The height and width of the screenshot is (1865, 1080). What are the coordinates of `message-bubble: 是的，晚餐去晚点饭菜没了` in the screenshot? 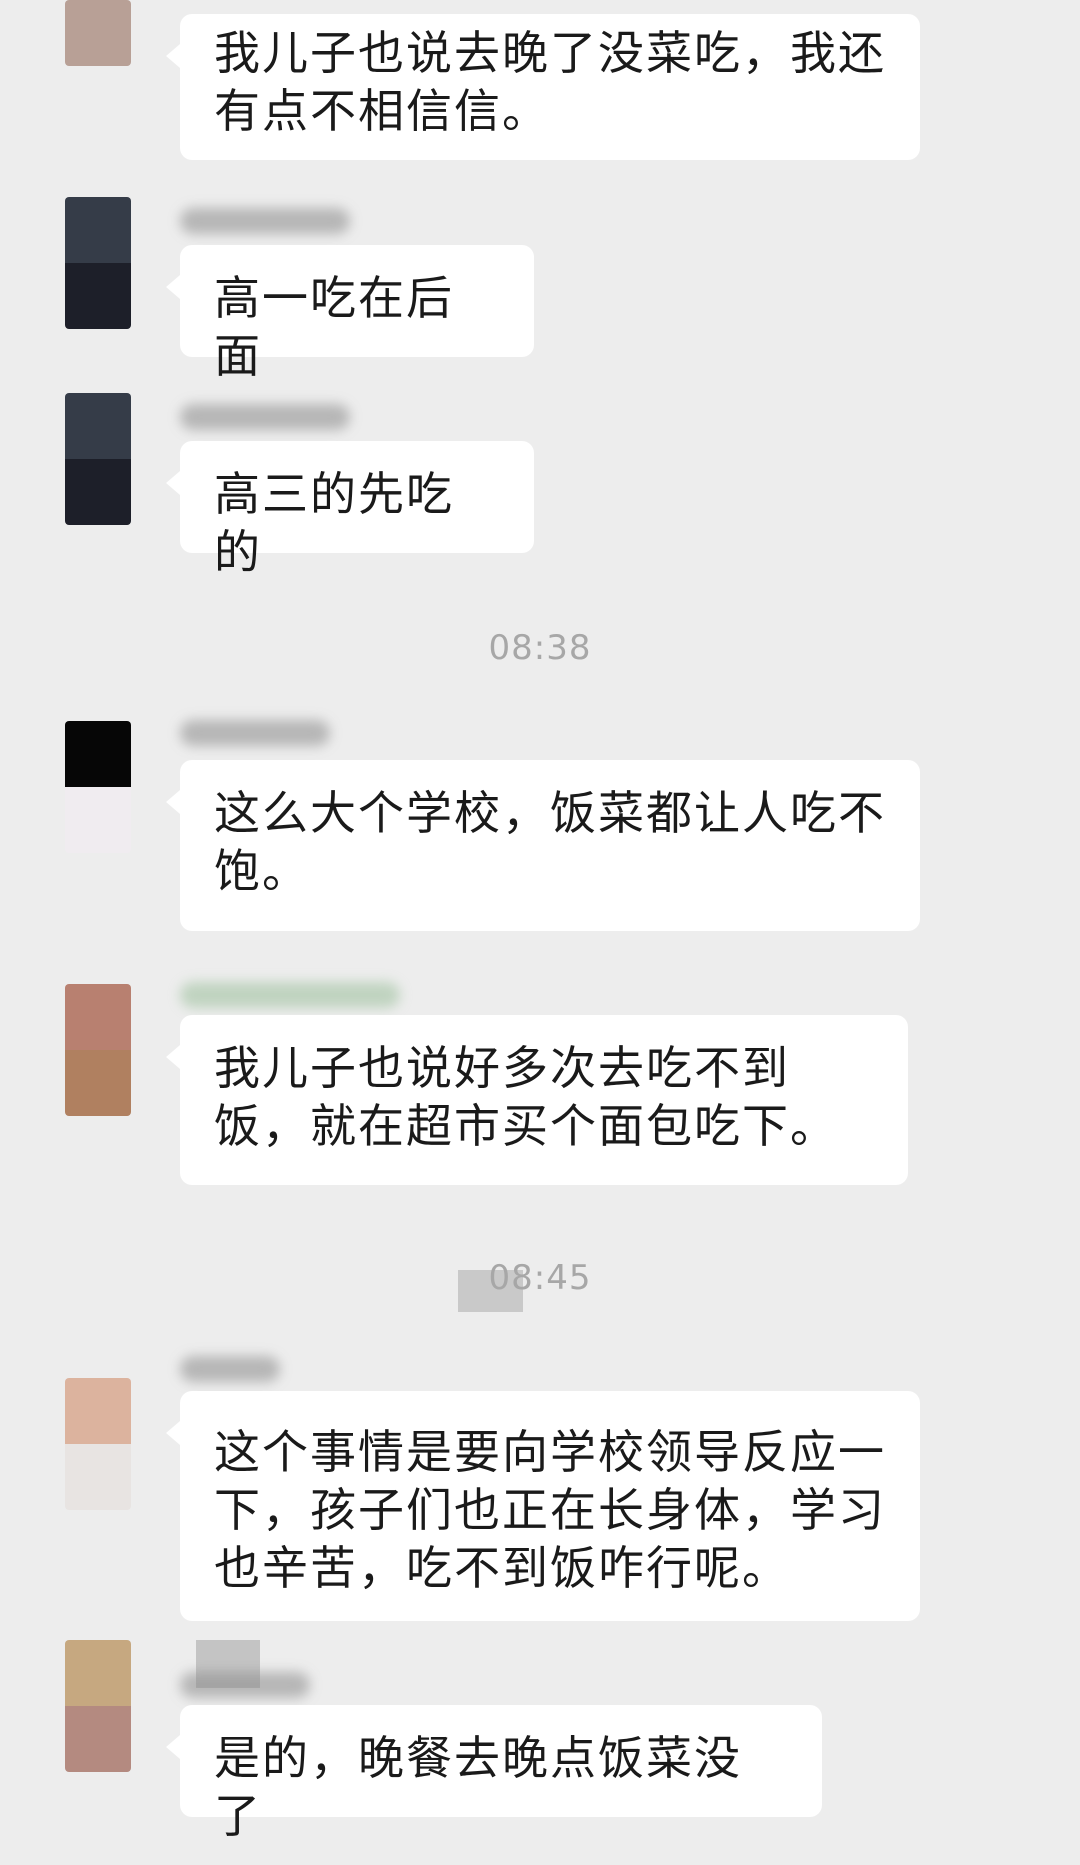 It's located at (494, 1774).